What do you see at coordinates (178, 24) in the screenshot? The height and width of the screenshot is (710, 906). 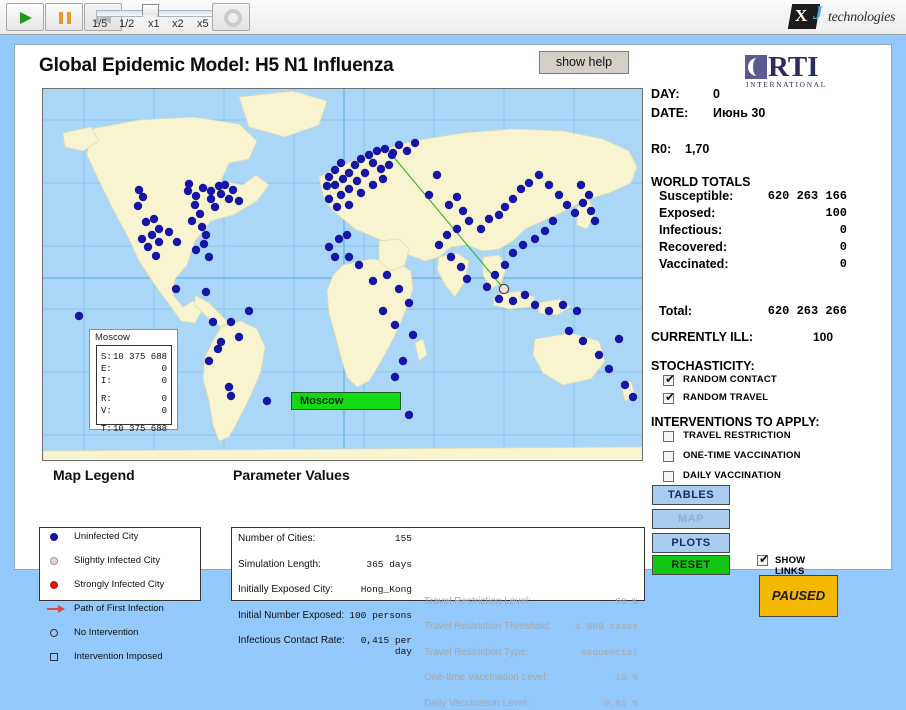 I see `speed-tick-3: x2` at bounding box center [178, 24].